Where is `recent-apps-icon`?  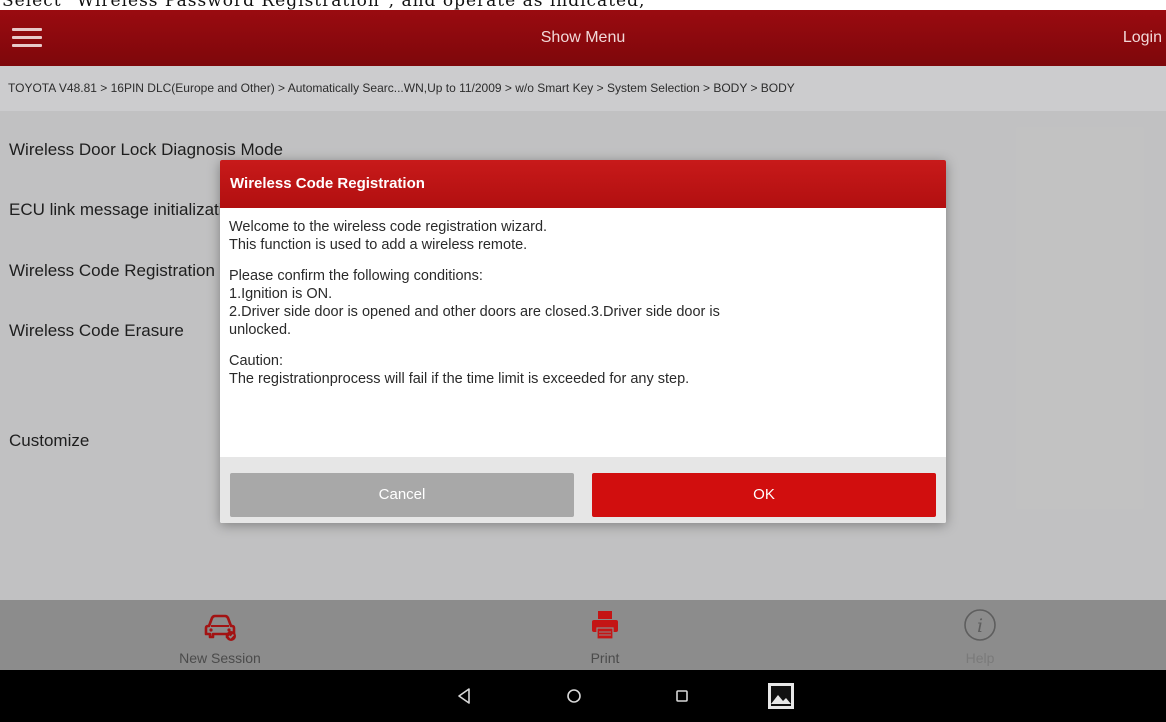 recent-apps-icon is located at coordinates (682, 696).